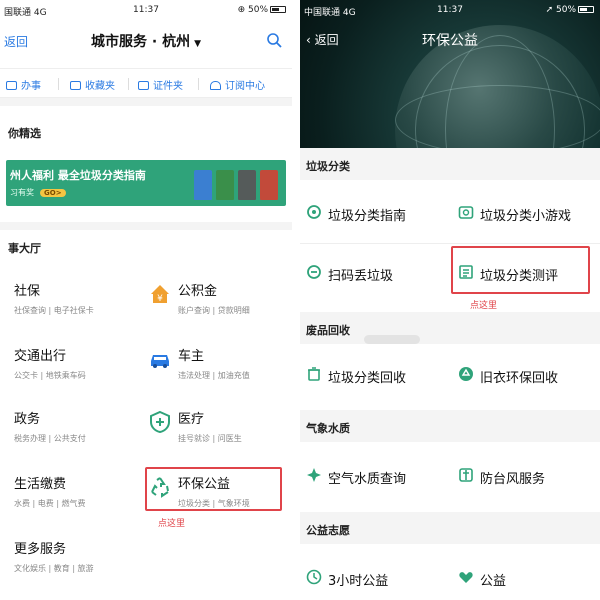 The width and height of the screenshot is (600, 600). Describe the element at coordinates (24, 248) in the screenshot. I see `hall-section-title: 事大厅` at that location.